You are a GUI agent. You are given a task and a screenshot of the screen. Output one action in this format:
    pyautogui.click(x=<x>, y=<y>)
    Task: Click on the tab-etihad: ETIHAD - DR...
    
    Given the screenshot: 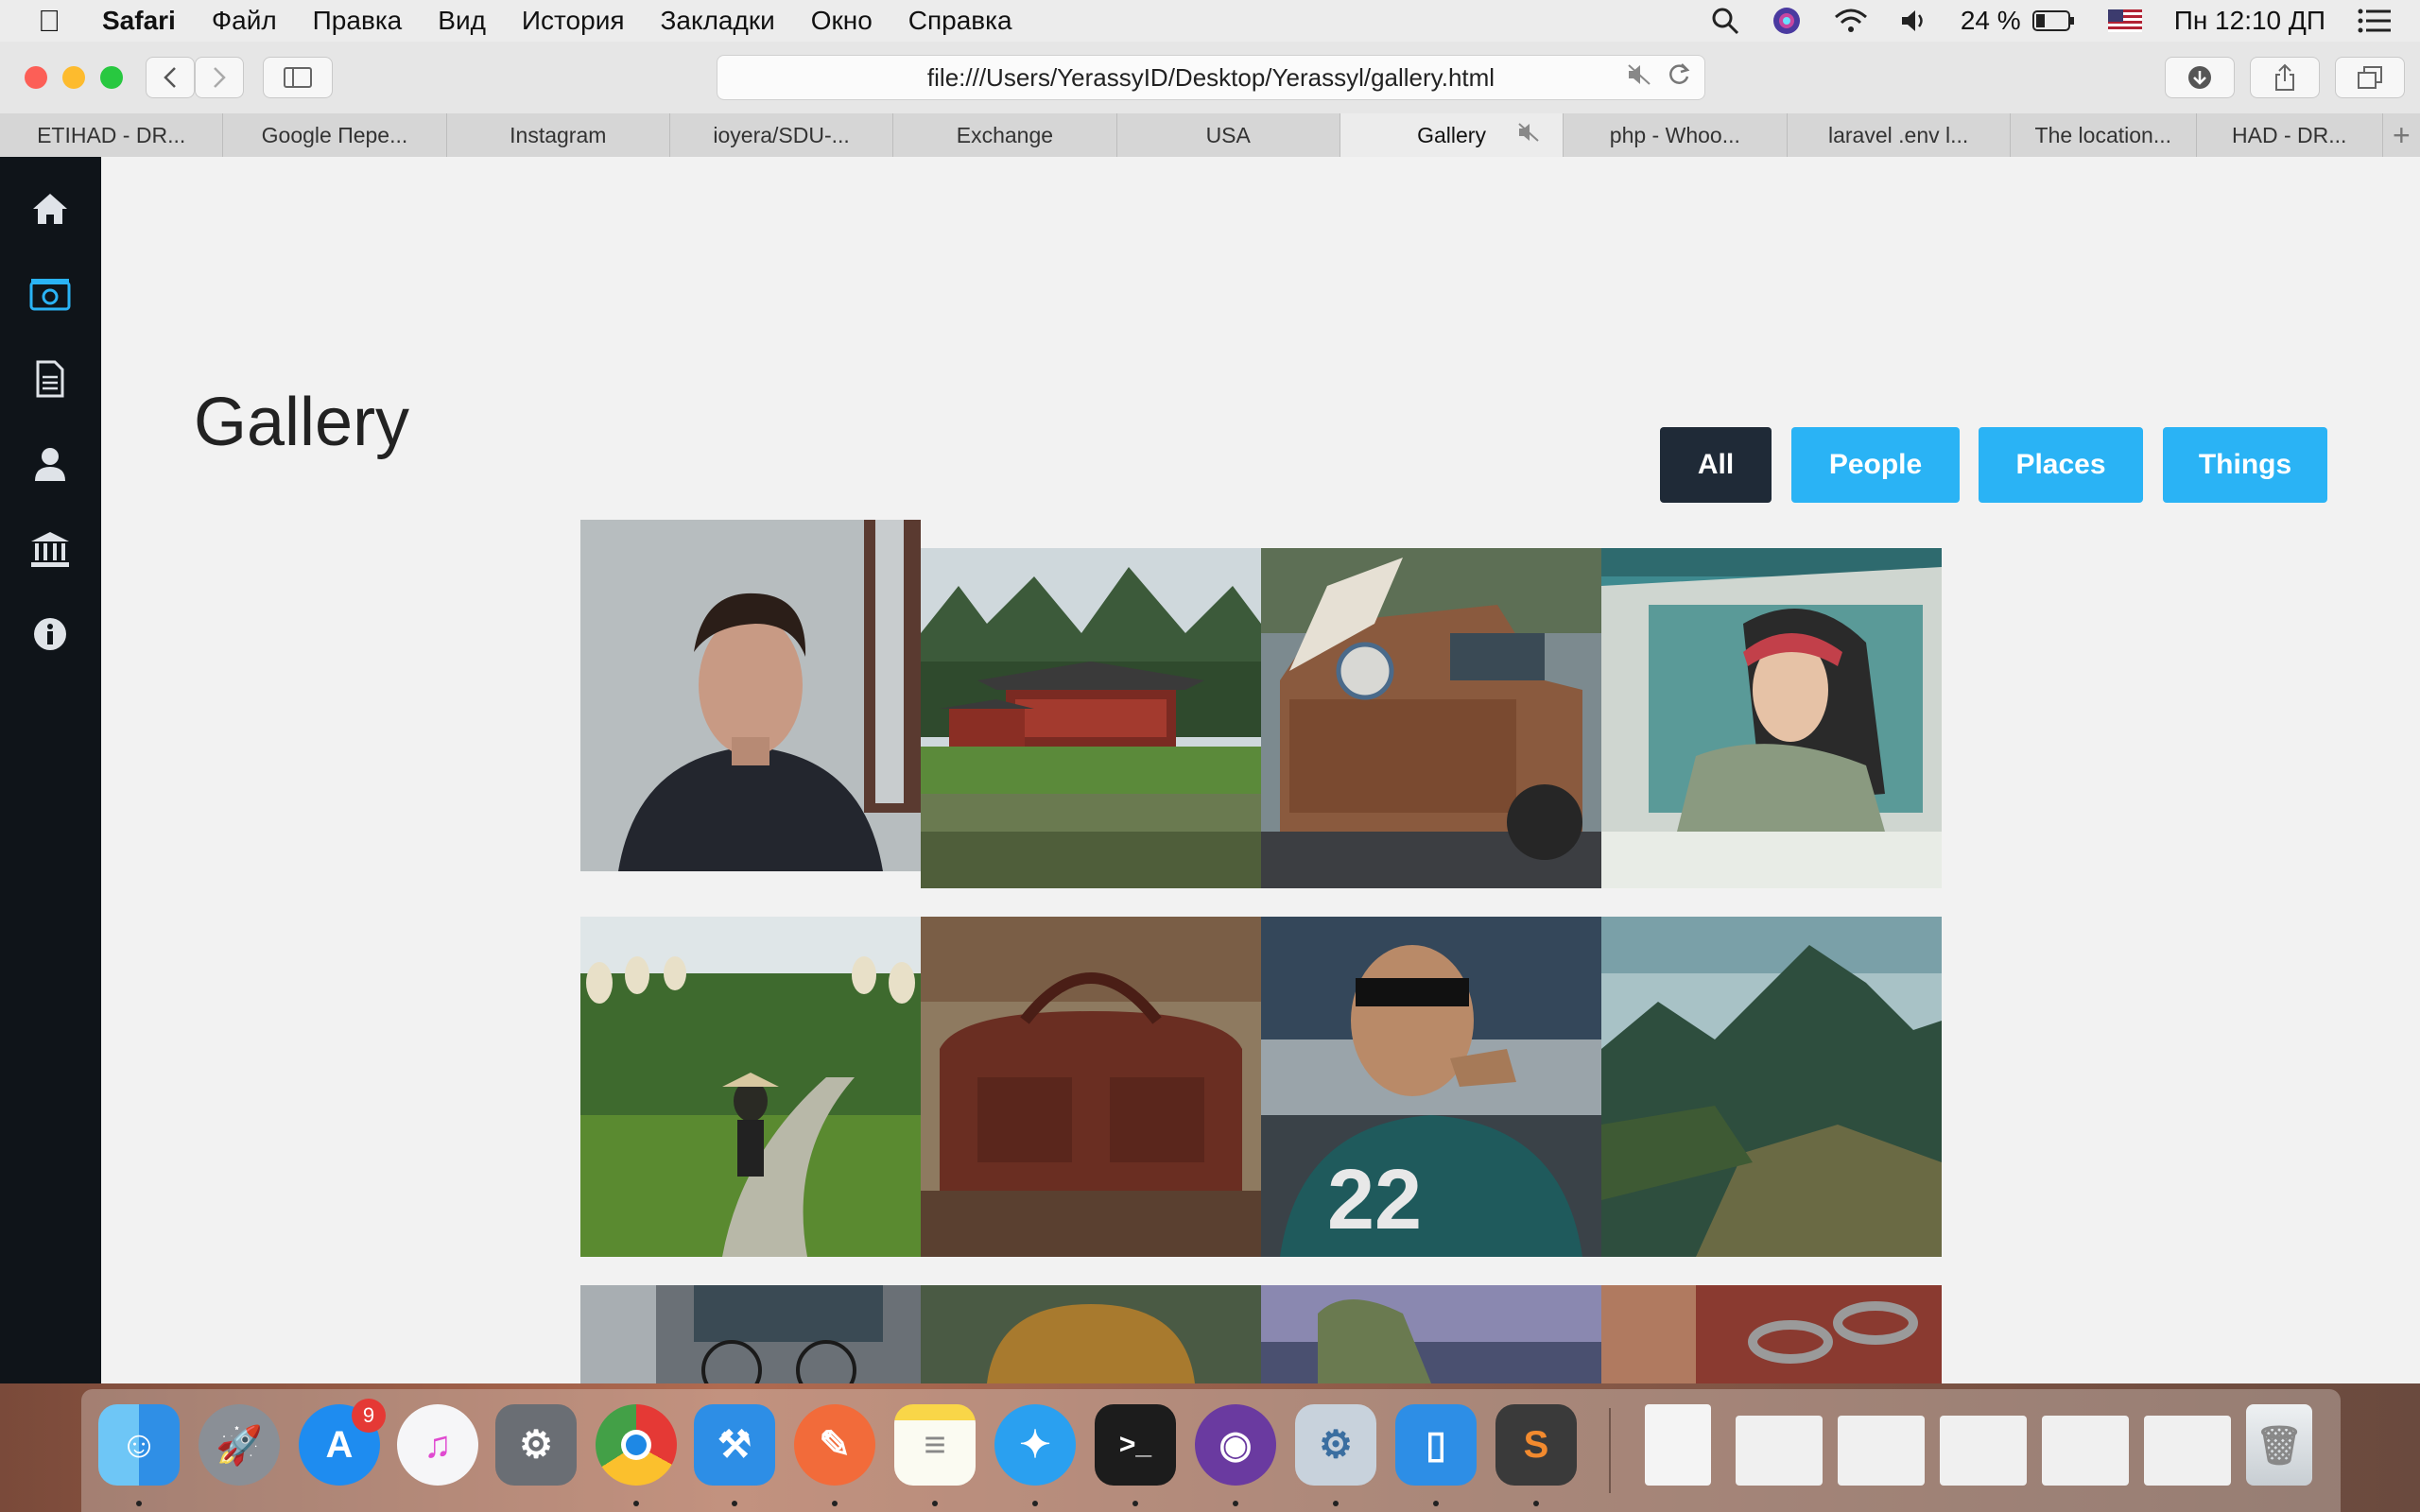 What is the action you would take?
    pyautogui.click(x=112, y=135)
    